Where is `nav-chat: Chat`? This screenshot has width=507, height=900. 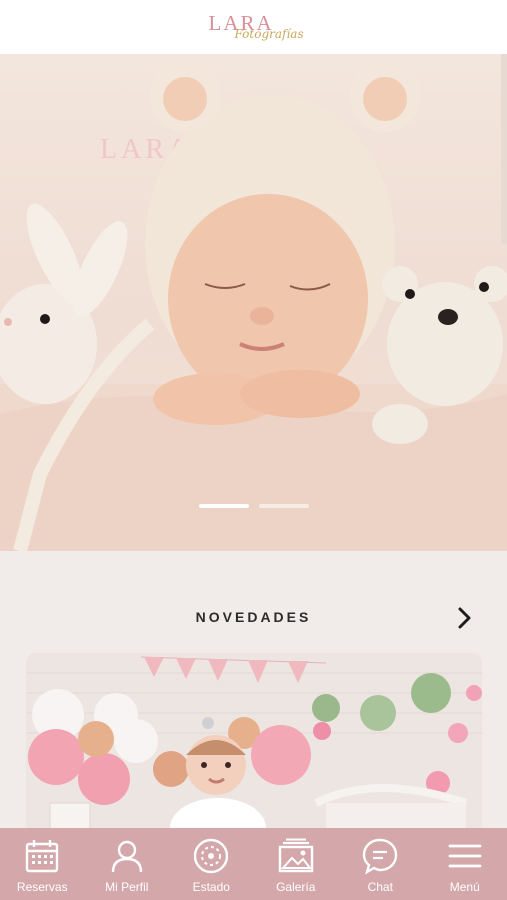
nav-chat: Chat is located at coordinates (380, 864).